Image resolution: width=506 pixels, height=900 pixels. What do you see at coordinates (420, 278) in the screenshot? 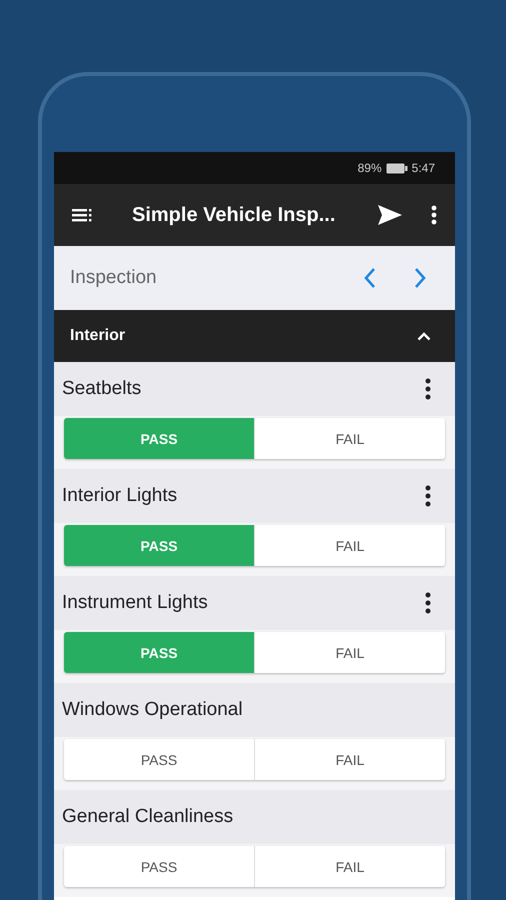
I see `next-icon` at bounding box center [420, 278].